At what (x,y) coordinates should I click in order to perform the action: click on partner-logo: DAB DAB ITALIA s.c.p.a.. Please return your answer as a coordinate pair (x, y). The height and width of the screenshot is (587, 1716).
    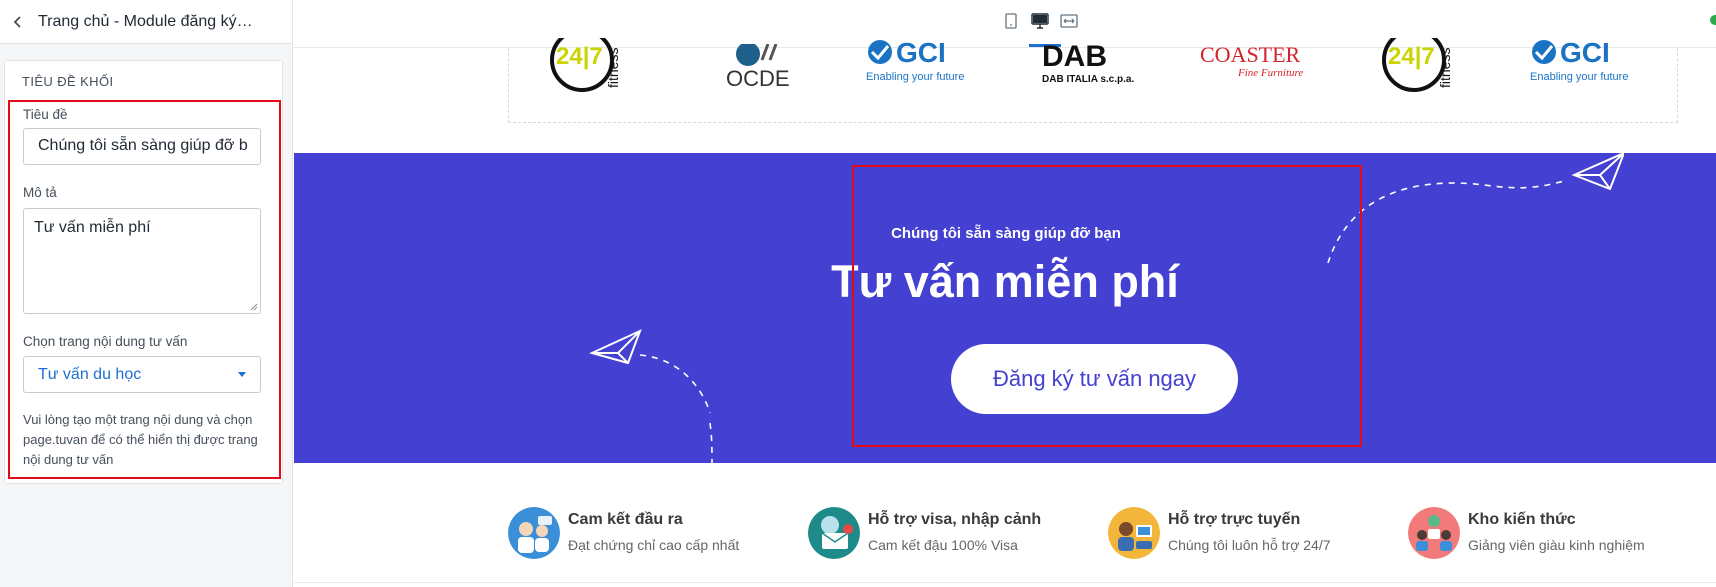
    Looking at the image, I should click on (1092, 63).